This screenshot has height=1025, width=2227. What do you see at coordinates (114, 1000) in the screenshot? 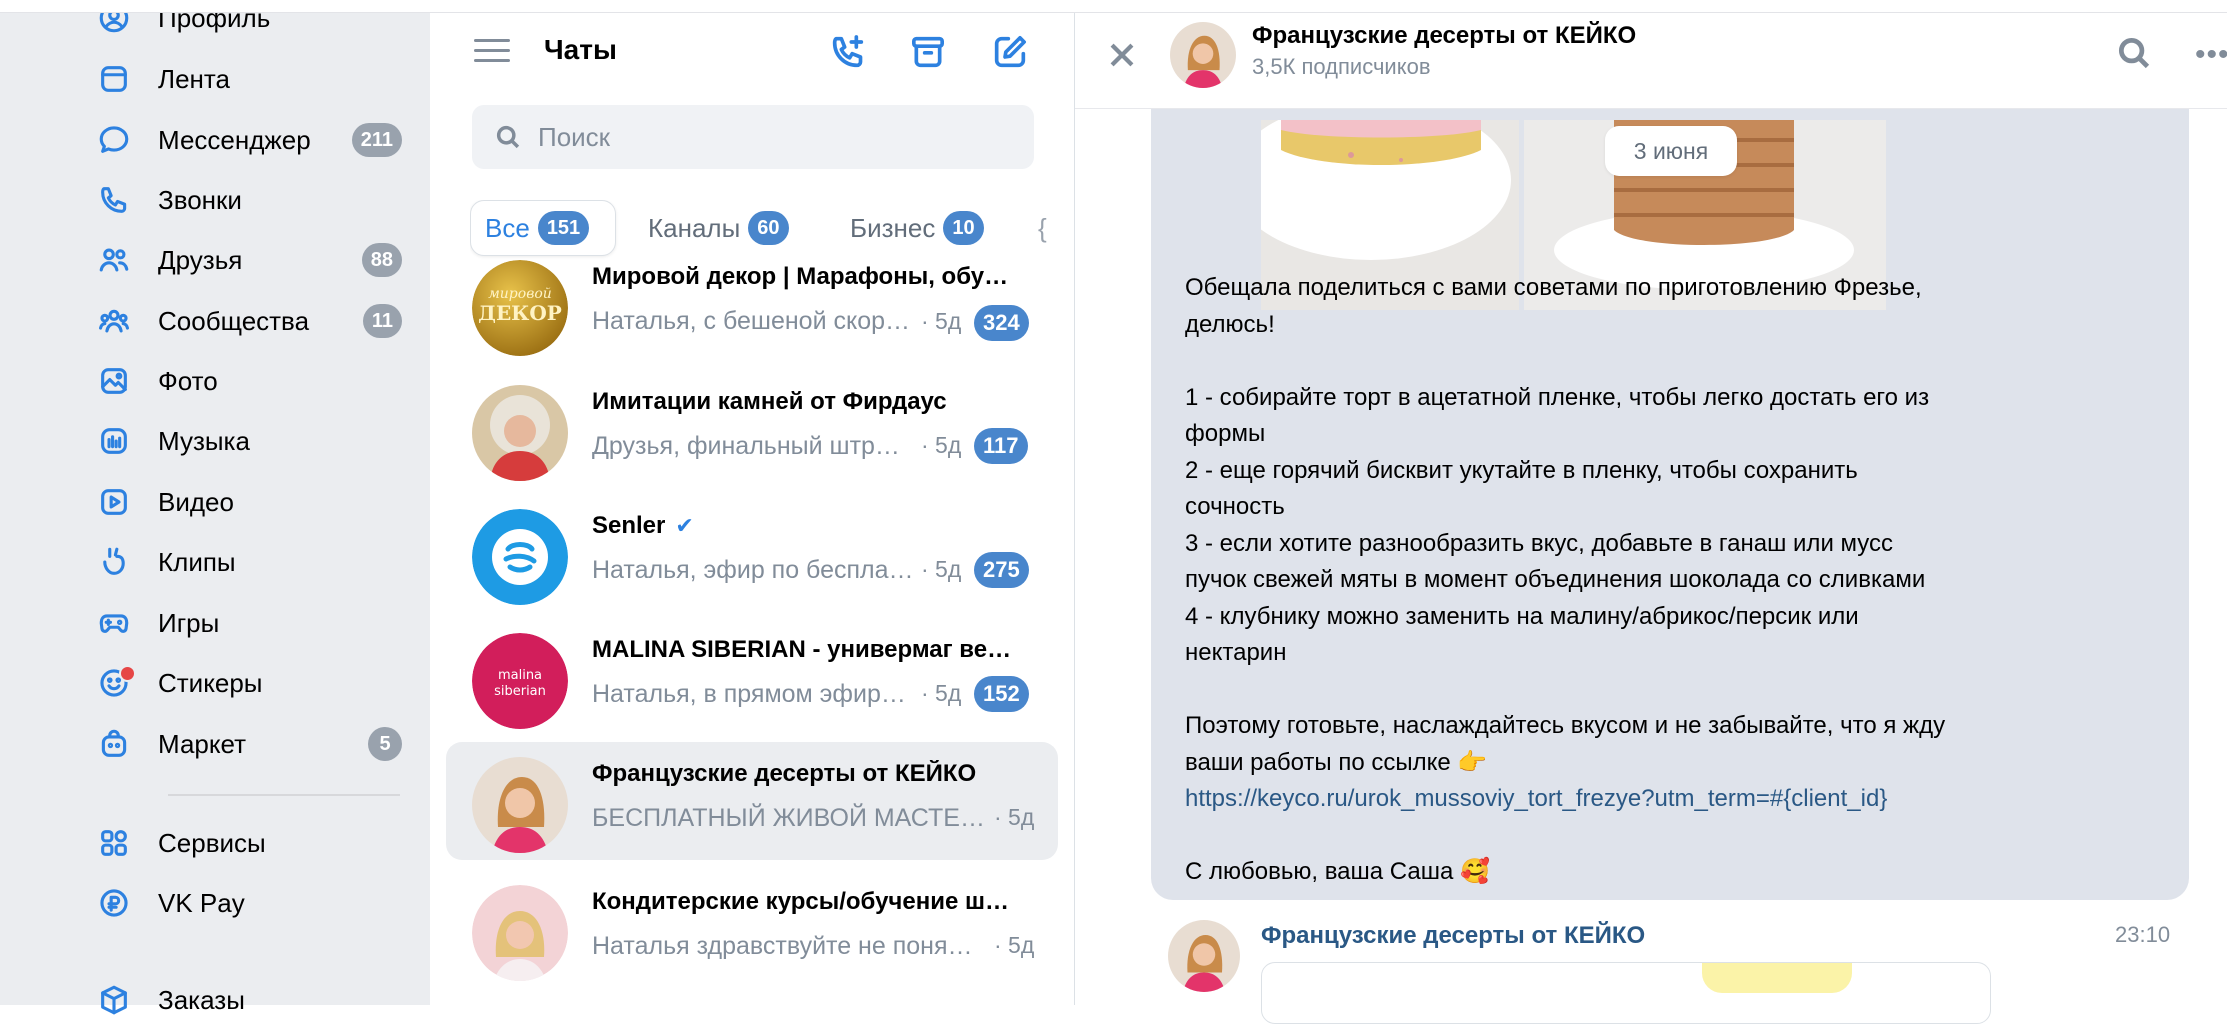
I see `orders-icon` at bounding box center [114, 1000].